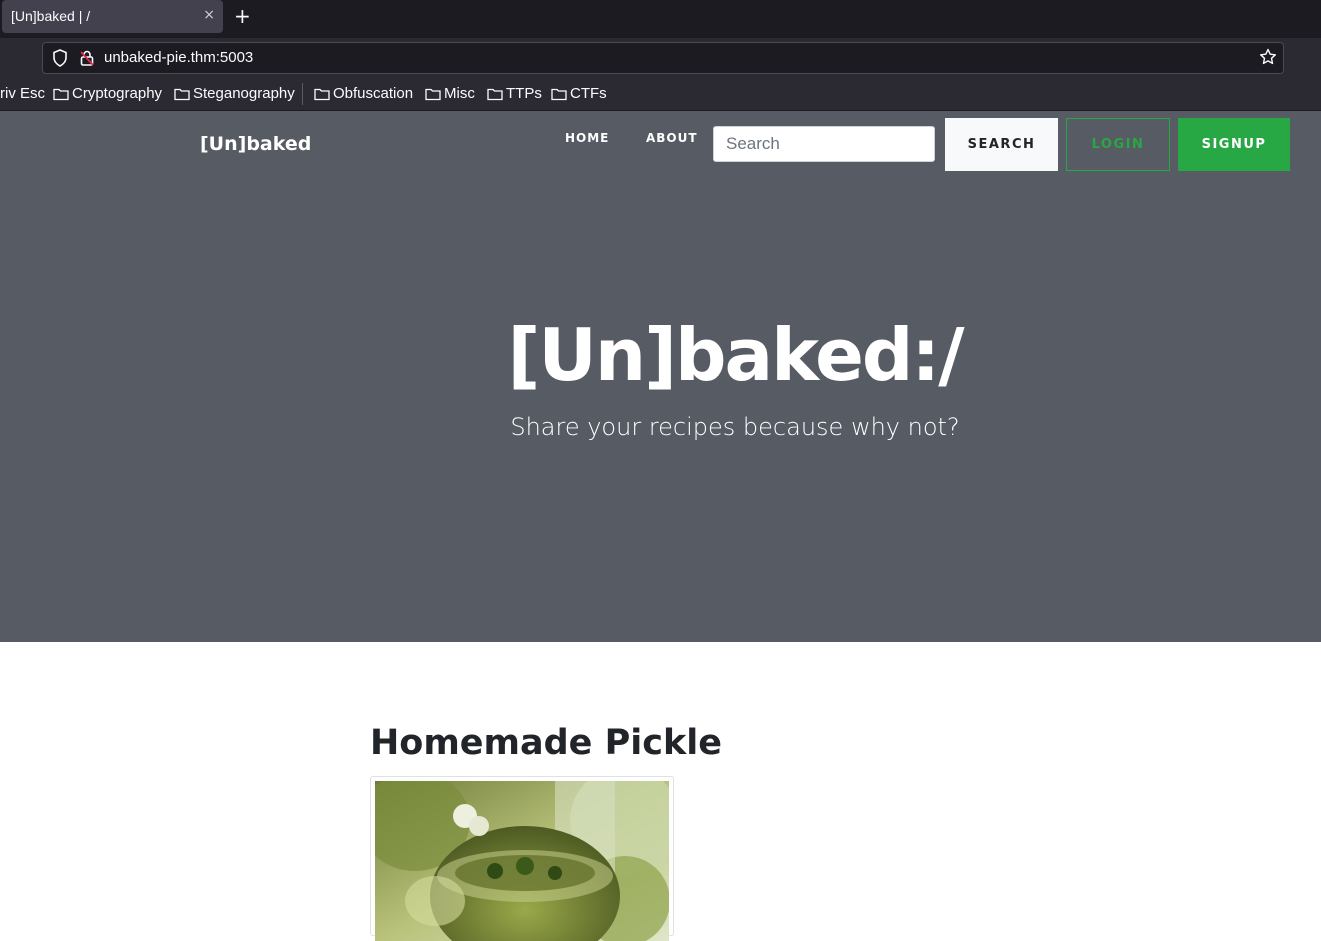 Image resolution: width=1321 pixels, height=941 pixels. I want to click on bookmark-label: Steganography, so click(244, 93).